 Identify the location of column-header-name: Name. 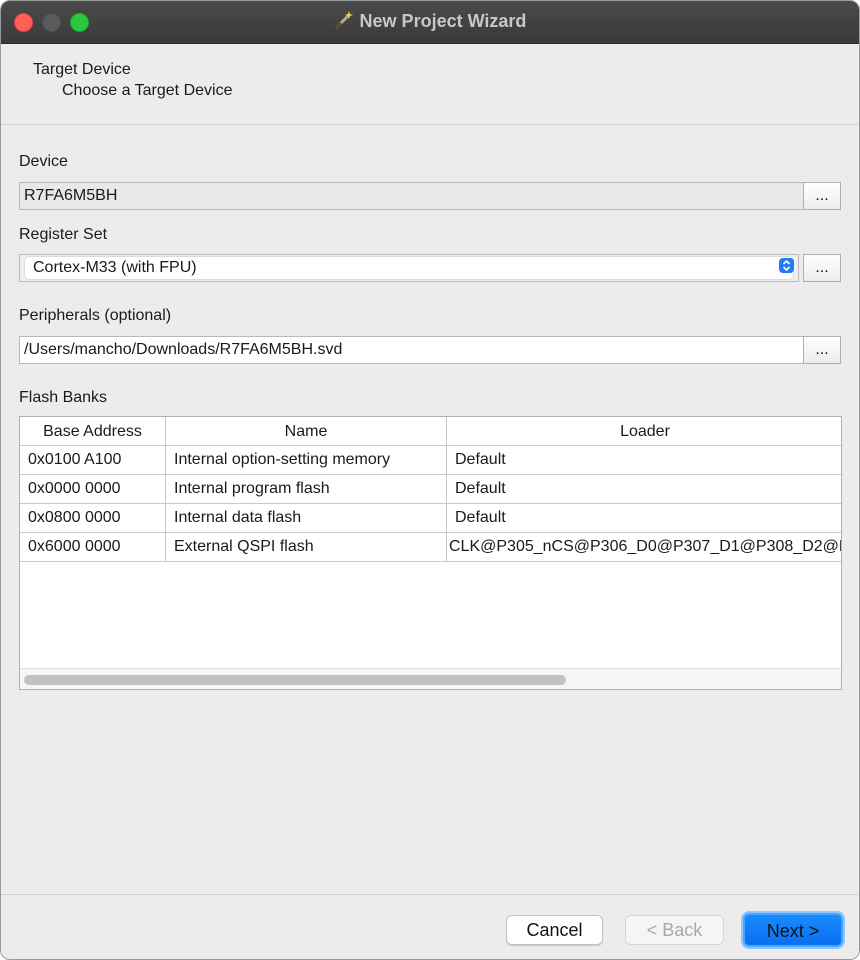
(306, 431).